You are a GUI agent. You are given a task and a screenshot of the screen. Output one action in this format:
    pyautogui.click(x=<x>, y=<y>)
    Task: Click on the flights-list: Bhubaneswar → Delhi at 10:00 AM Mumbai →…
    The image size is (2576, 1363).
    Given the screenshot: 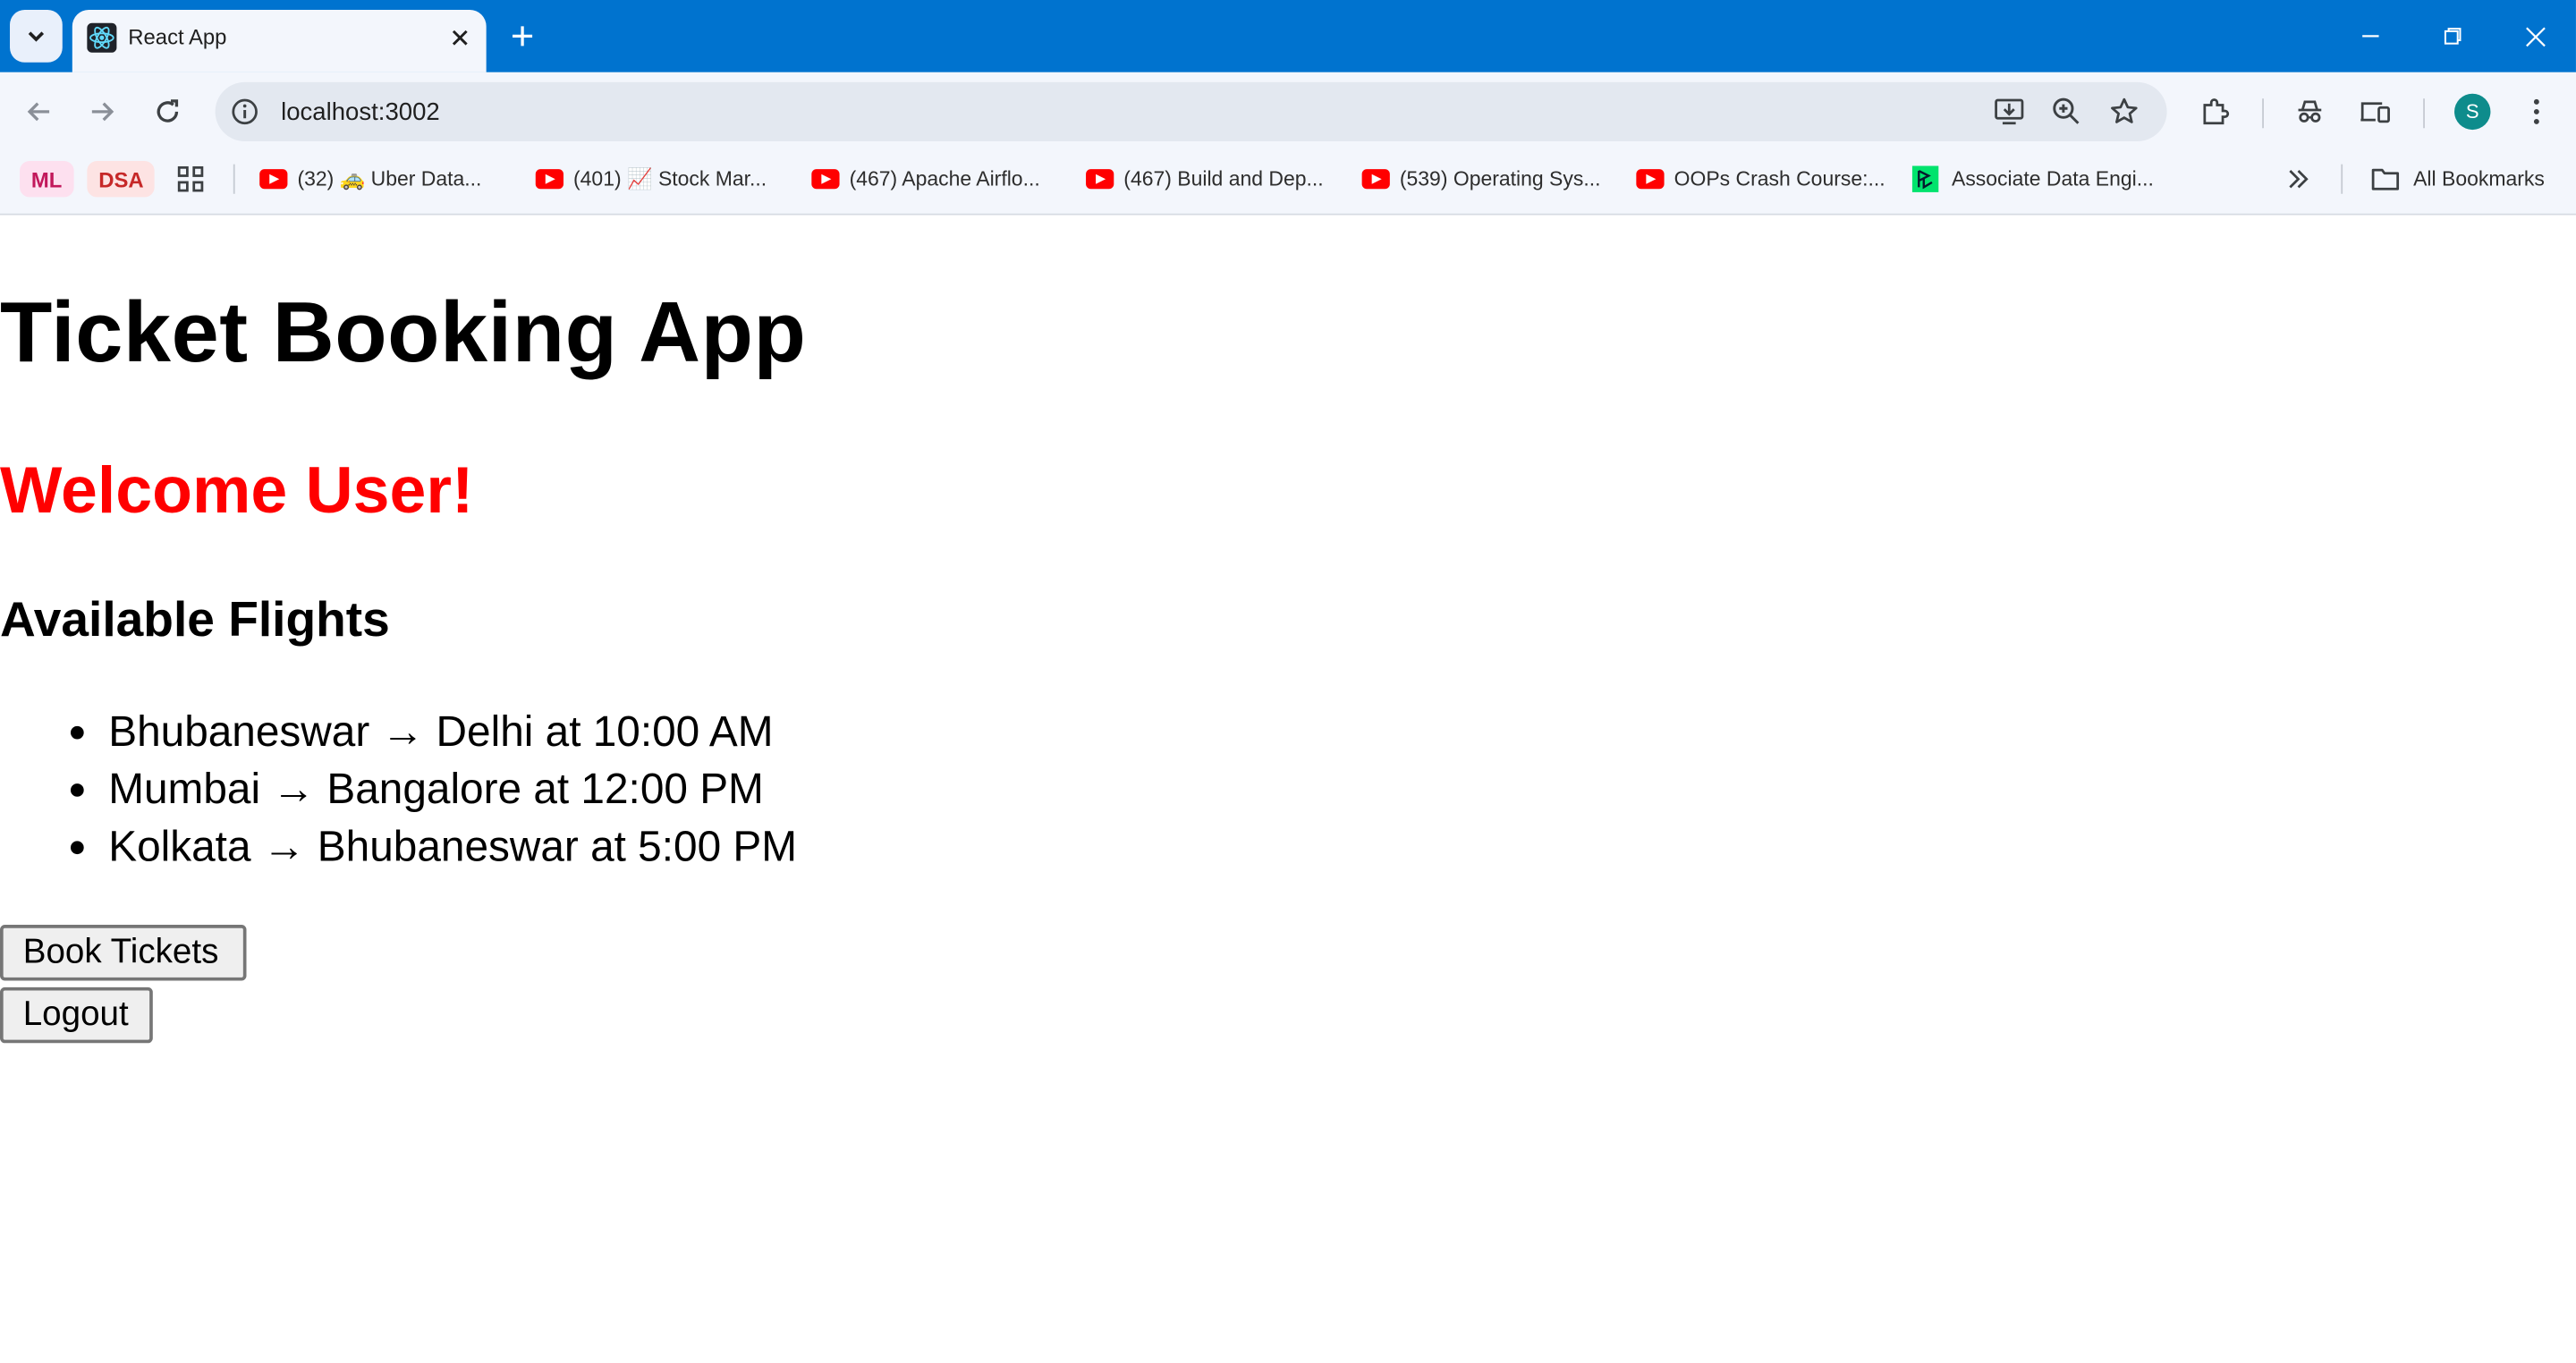 What is the action you would take?
    pyautogui.click(x=398, y=789)
    